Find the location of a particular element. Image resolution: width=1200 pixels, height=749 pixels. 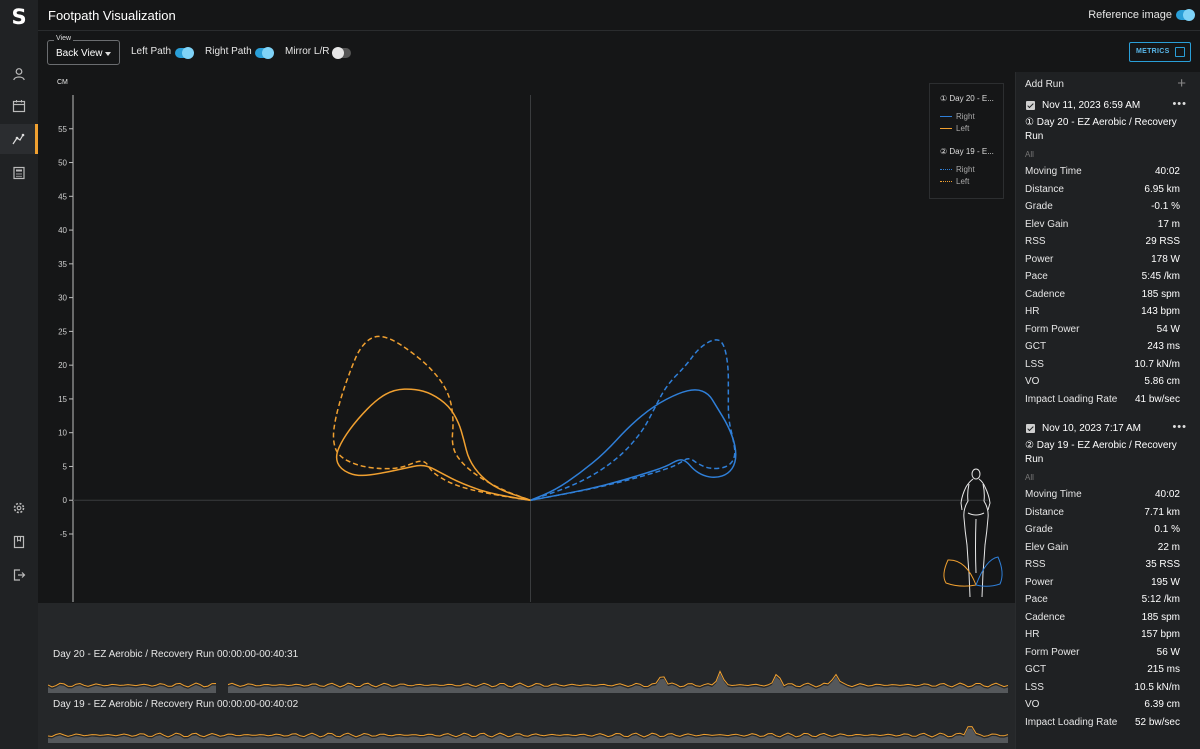

top-bar: Footpath Visualization Reference image is located at coordinates (619, 15).